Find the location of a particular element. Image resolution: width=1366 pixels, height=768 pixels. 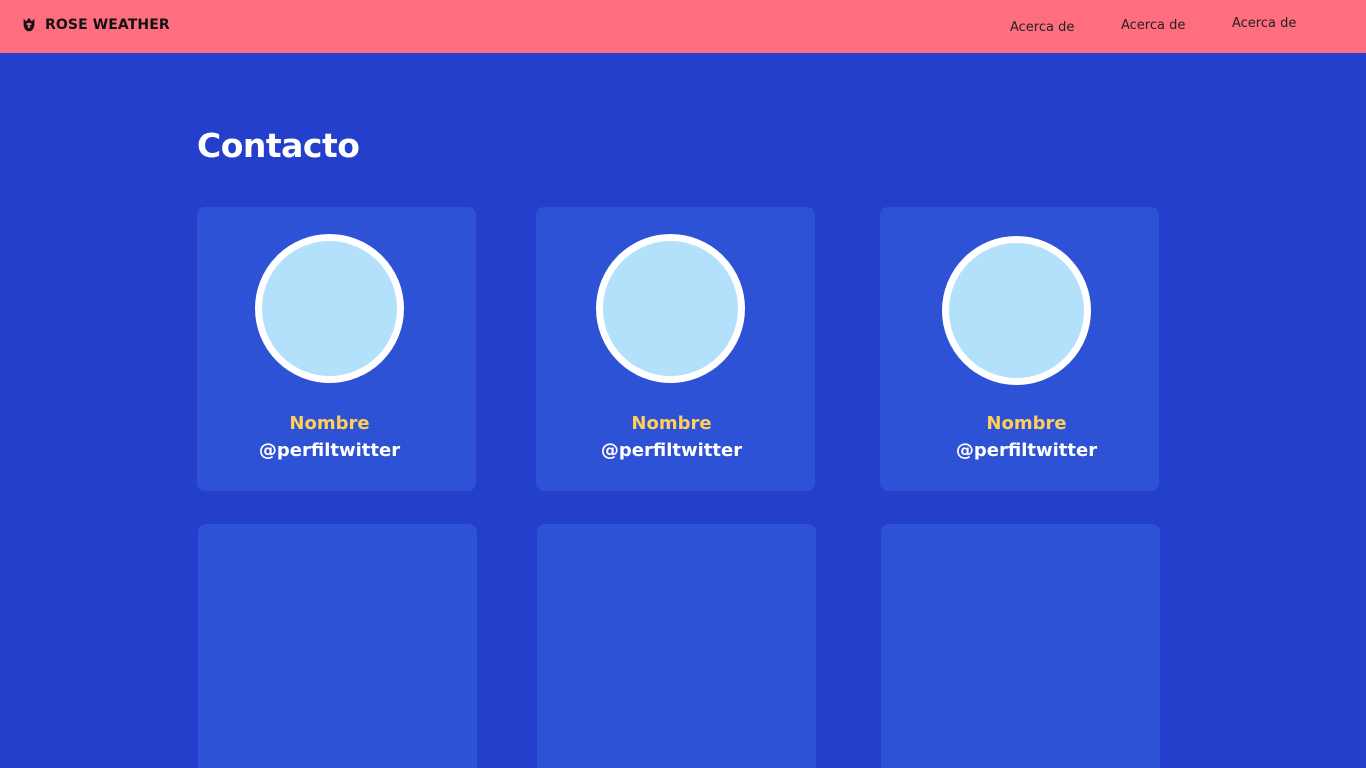

page-title: Contacto is located at coordinates (278, 145).